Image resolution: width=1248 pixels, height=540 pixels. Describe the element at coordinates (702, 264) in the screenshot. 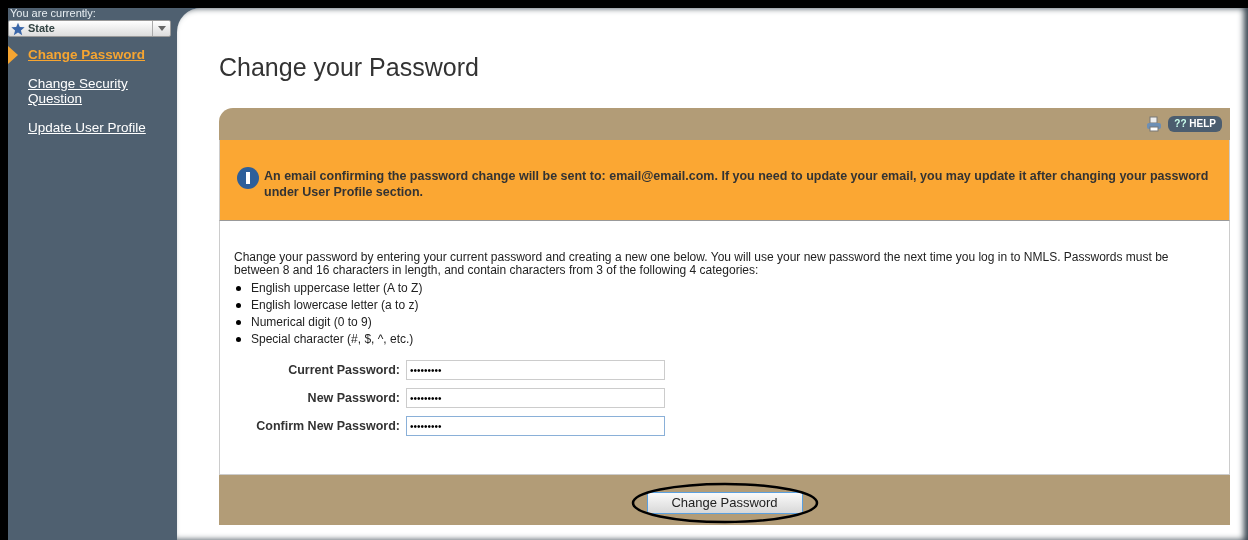

I see `instructions-text: Change your password by entering your current password and creating a new one below. You will use your new password the next time you log in to NMLS. Passwords must be between 8 and 16 characters in length, and contain characters from 3 of the following 4 categories:` at that location.